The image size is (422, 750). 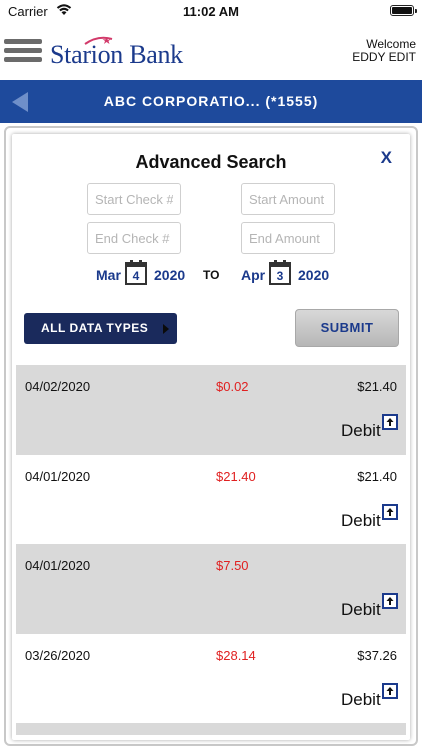 What do you see at coordinates (253, 275) in the screenshot?
I see `to-month: Apr` at bounding box center [253, 275].